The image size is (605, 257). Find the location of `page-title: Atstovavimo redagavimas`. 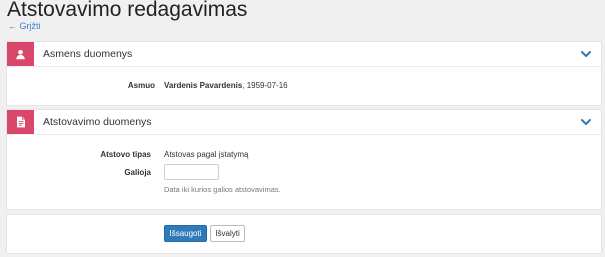

page-title: Atstovavimo redagavimas is located at coordinates (127, 10).